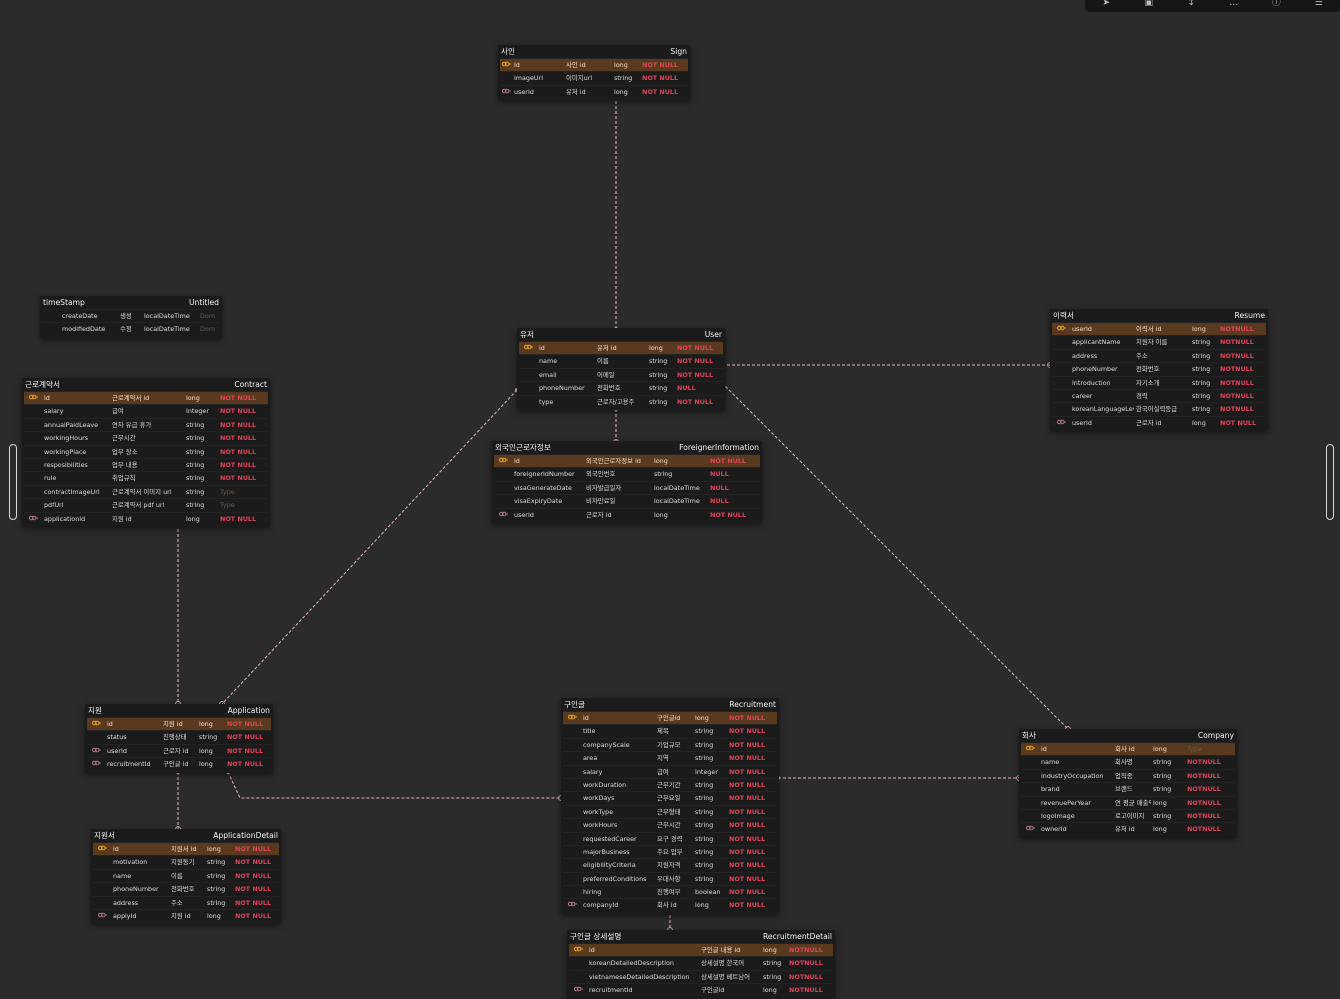 Image resolution: width=1340 pixels, height=999 pixels. What do you see at coordinates (146, 477) in the screenshot?
I see `column-row: rule 취업규칙 string NOT NULL` at bounding box center [146, 477].